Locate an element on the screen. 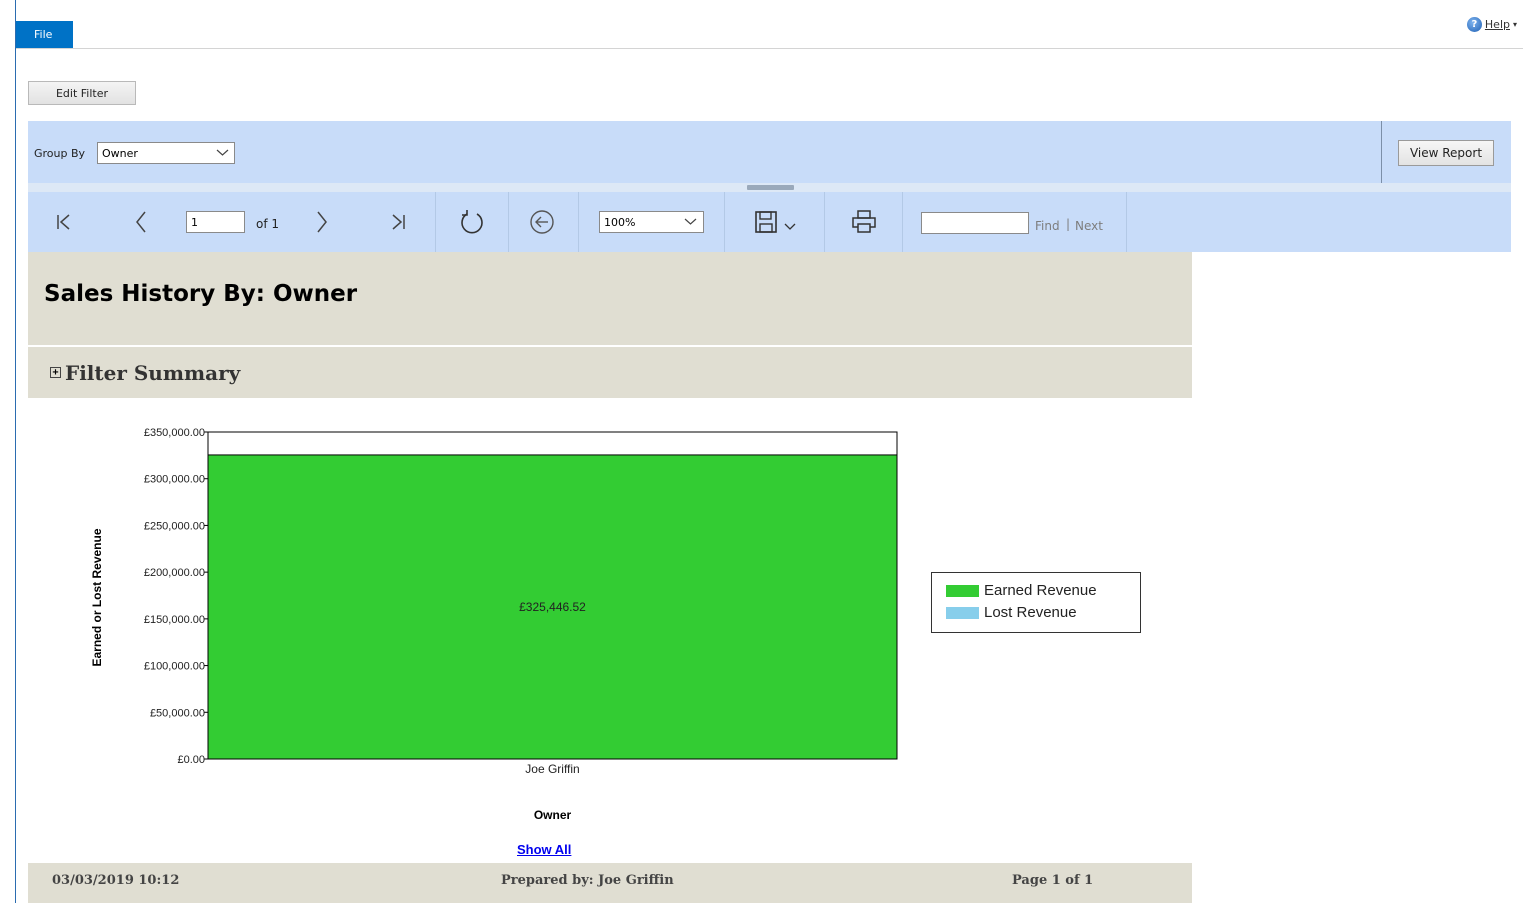 This screenshot has width=1523, height=903. print-icon is located at coordinates (864, 221).